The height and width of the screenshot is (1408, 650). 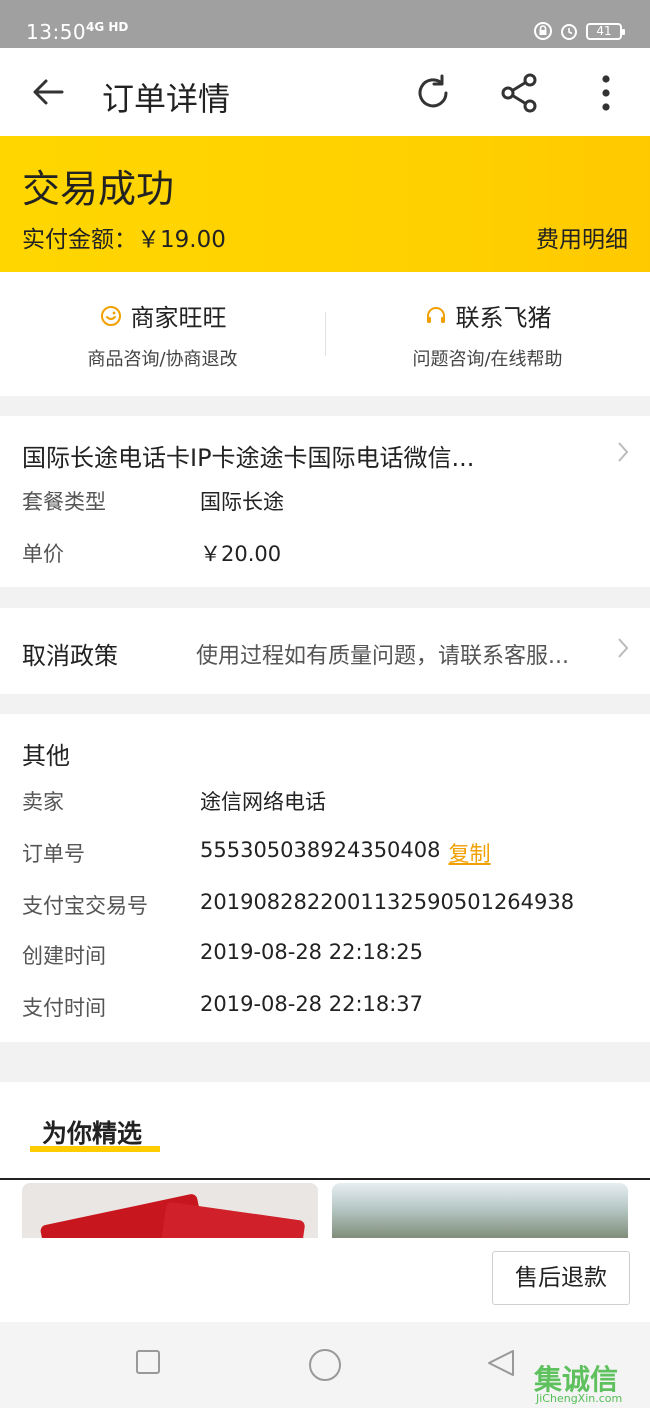 I want to click on status-icons: 41, so click(x=579, y=31).